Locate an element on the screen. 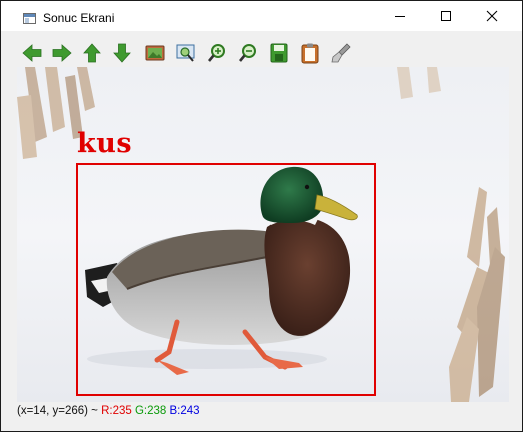 The height and width of the screenshot is (434, 525). fit-image-button is located at coordinates (155, 53).